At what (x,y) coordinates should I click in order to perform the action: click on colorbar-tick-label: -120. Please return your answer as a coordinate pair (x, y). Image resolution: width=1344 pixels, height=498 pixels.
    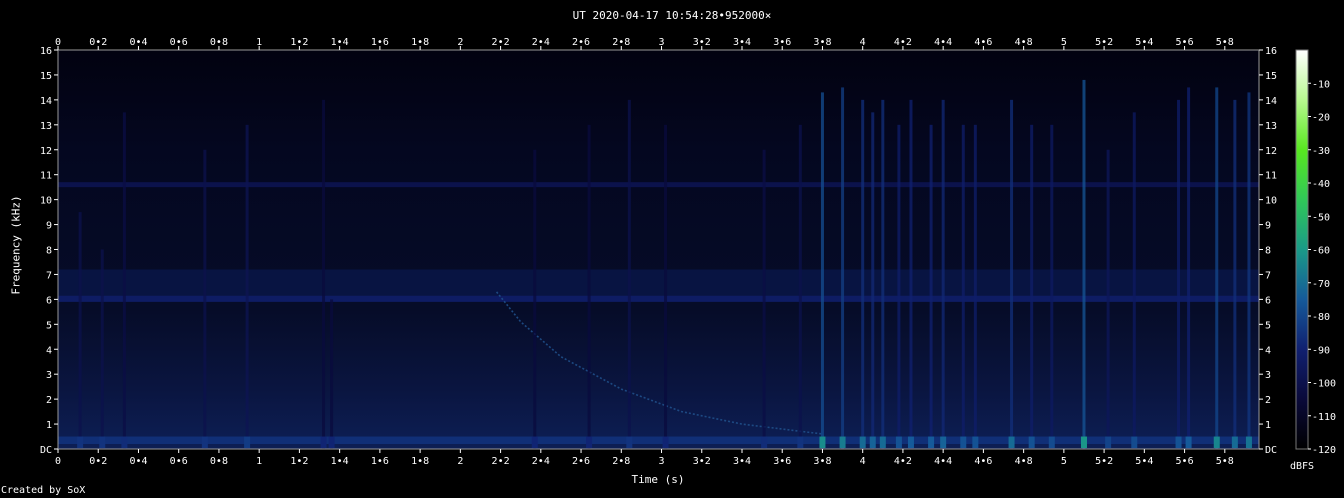
    Looking at the image, I should click on (1324, 450).